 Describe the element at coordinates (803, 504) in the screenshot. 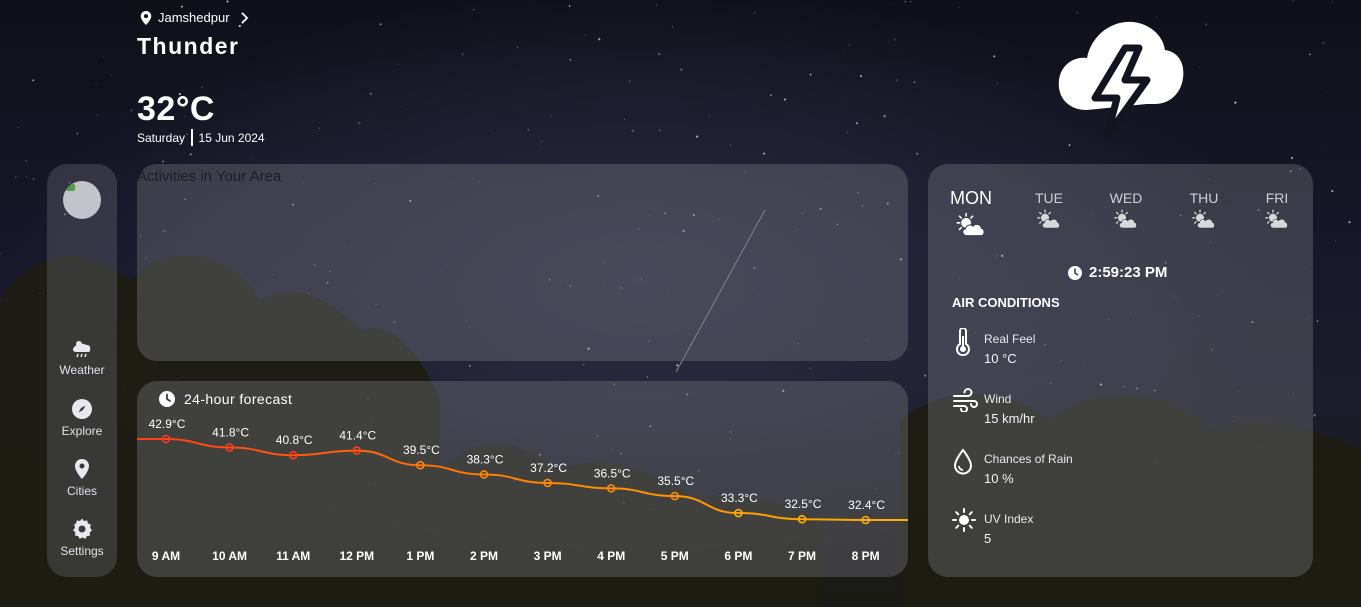

I see `forecast-value-label: 32.5°C` at that location.